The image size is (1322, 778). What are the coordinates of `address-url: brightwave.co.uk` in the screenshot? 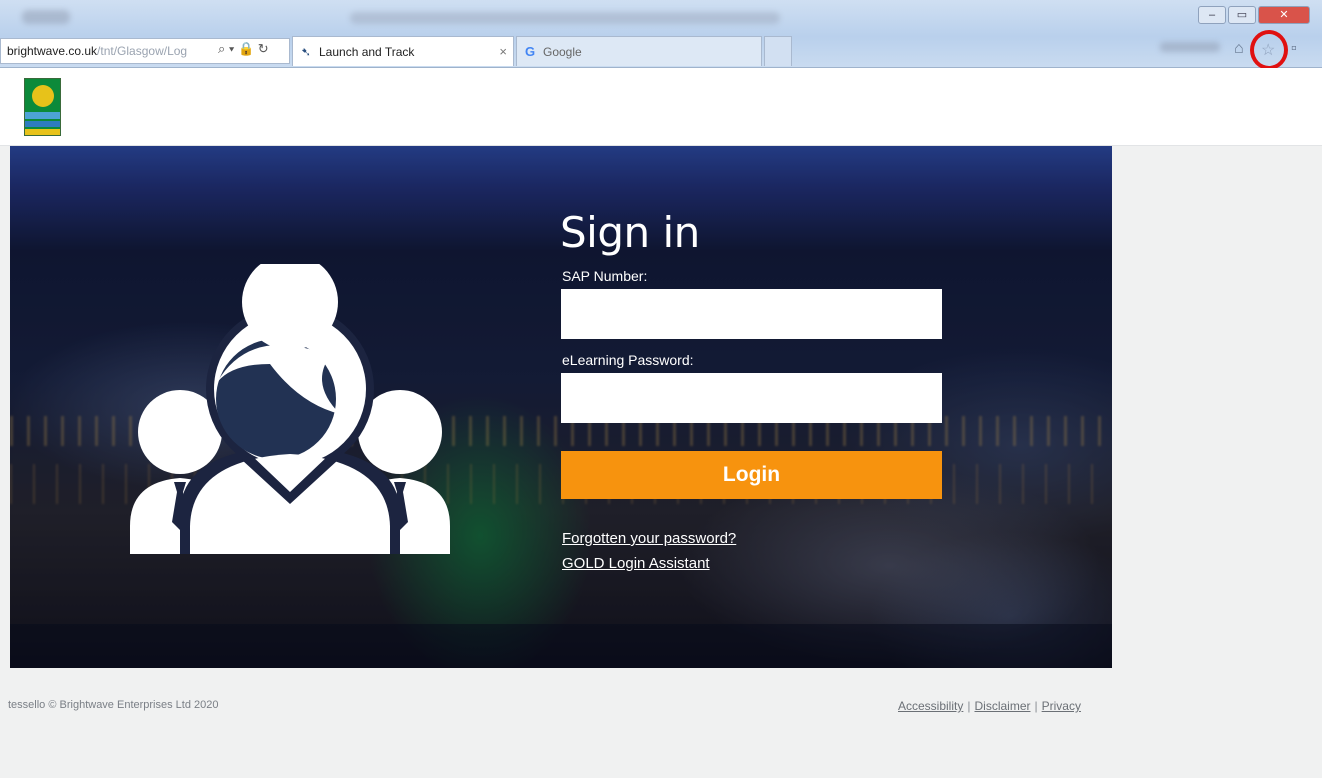 It's located at (52, 51).